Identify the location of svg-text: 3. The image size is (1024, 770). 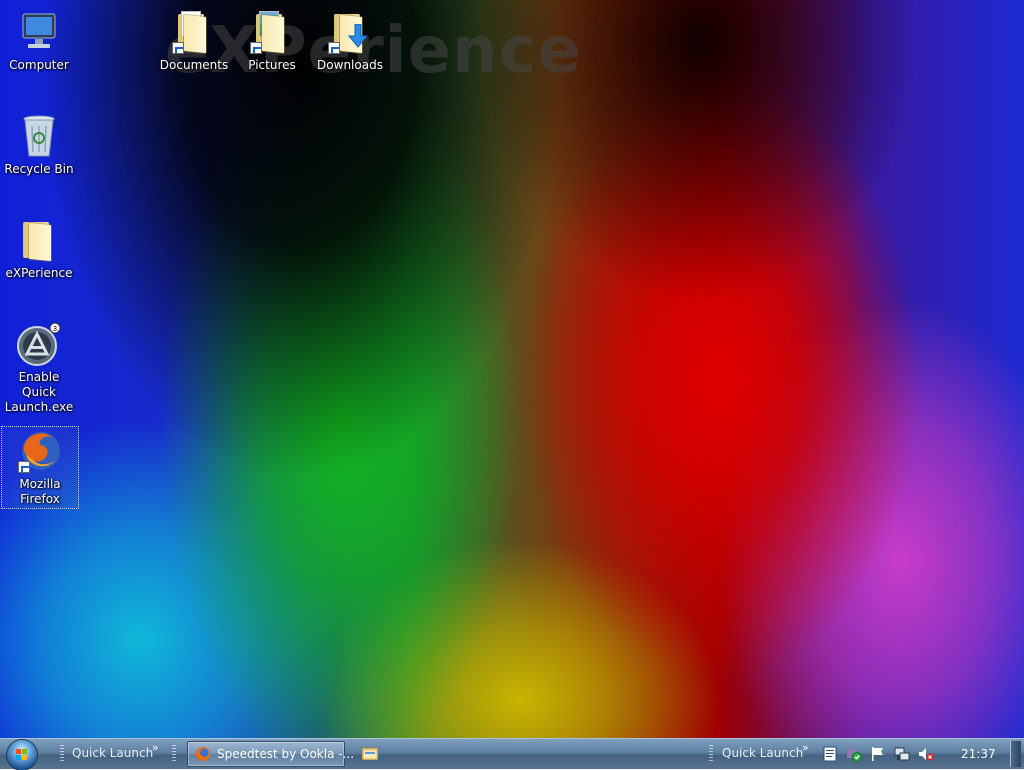
(55, 329).